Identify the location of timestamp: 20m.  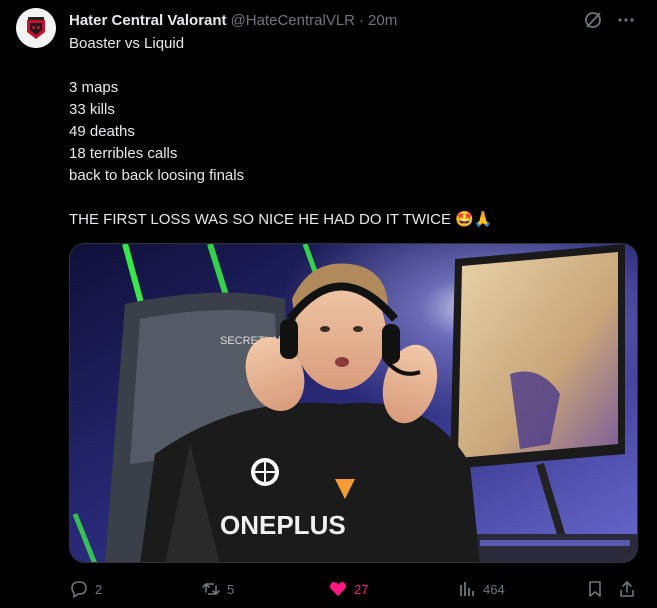
(382, 20).